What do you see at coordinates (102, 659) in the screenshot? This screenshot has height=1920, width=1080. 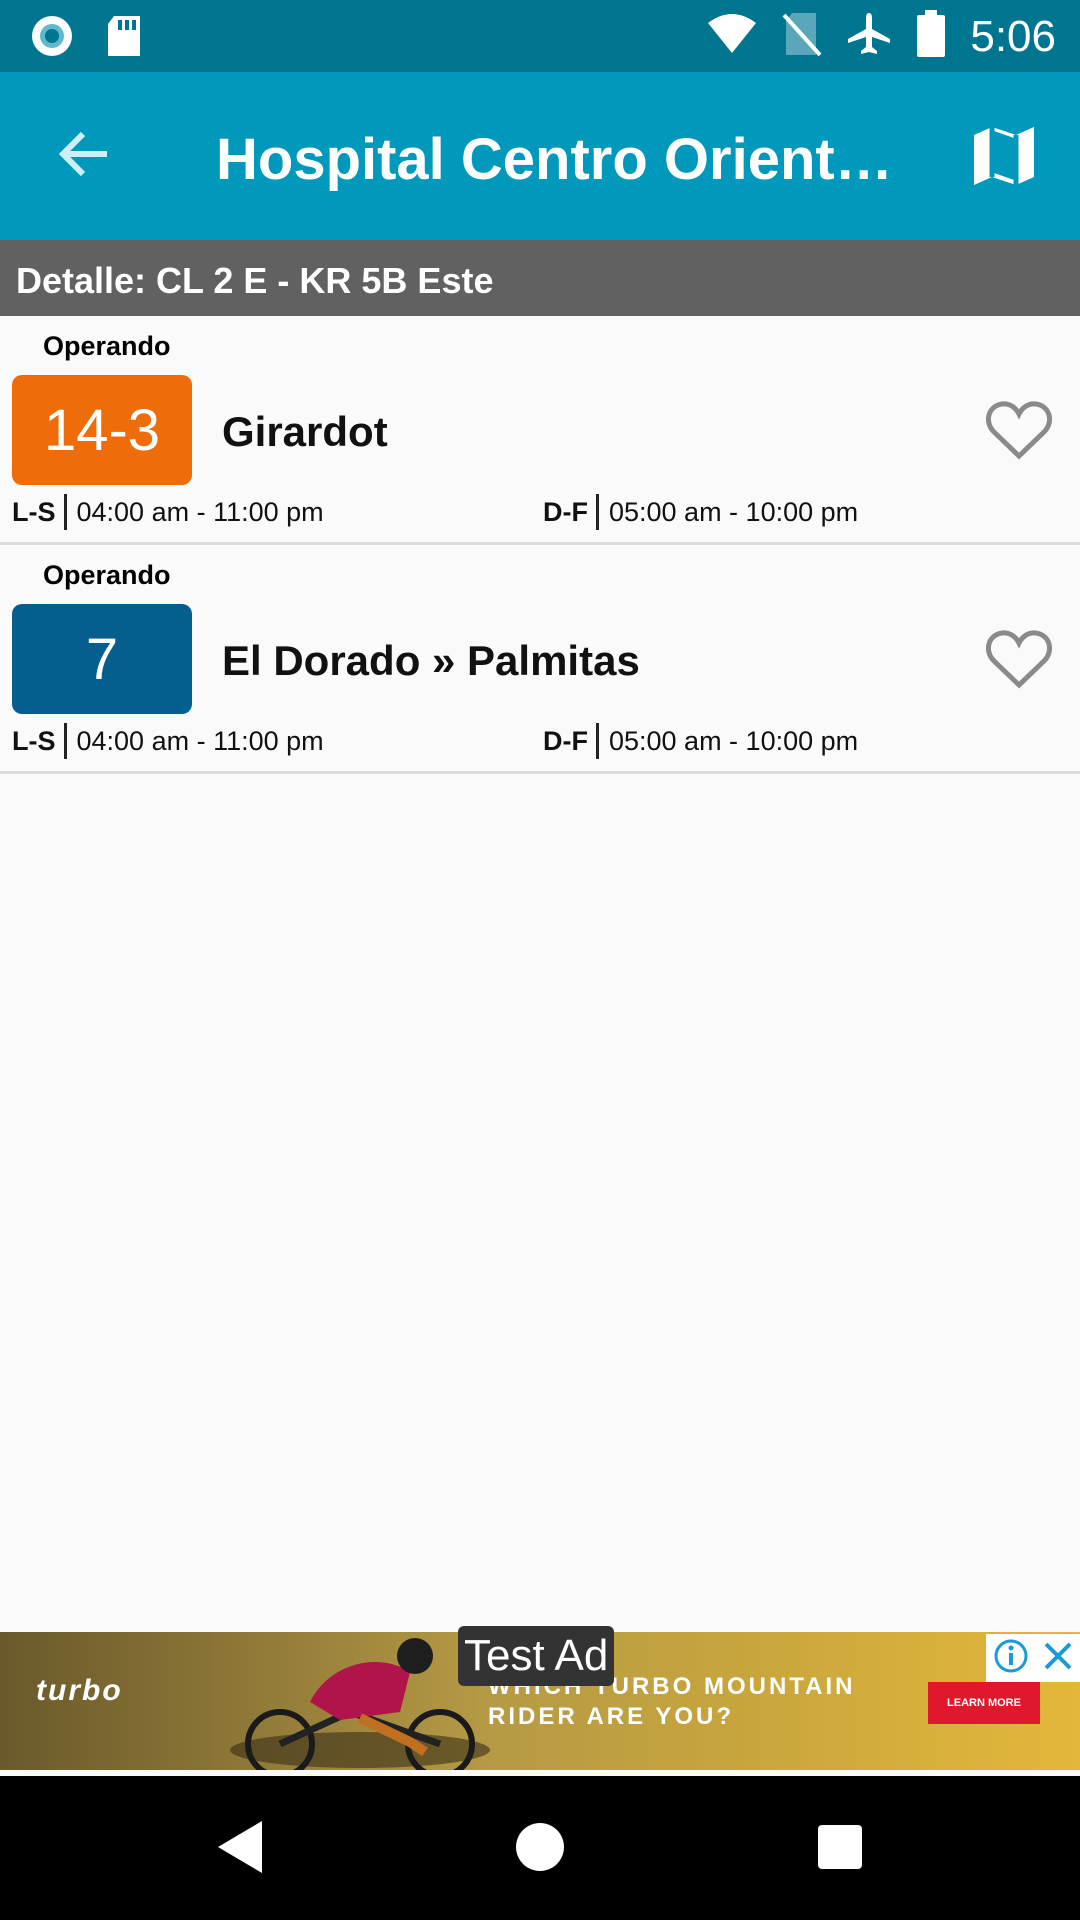 I see `route-code-badge: 7` at bounding box center [102, 659].